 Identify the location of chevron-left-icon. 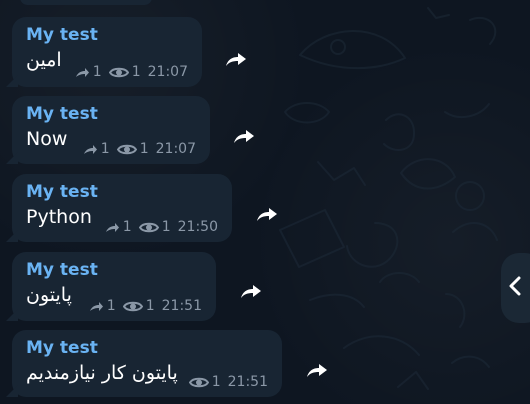
(515, 288).